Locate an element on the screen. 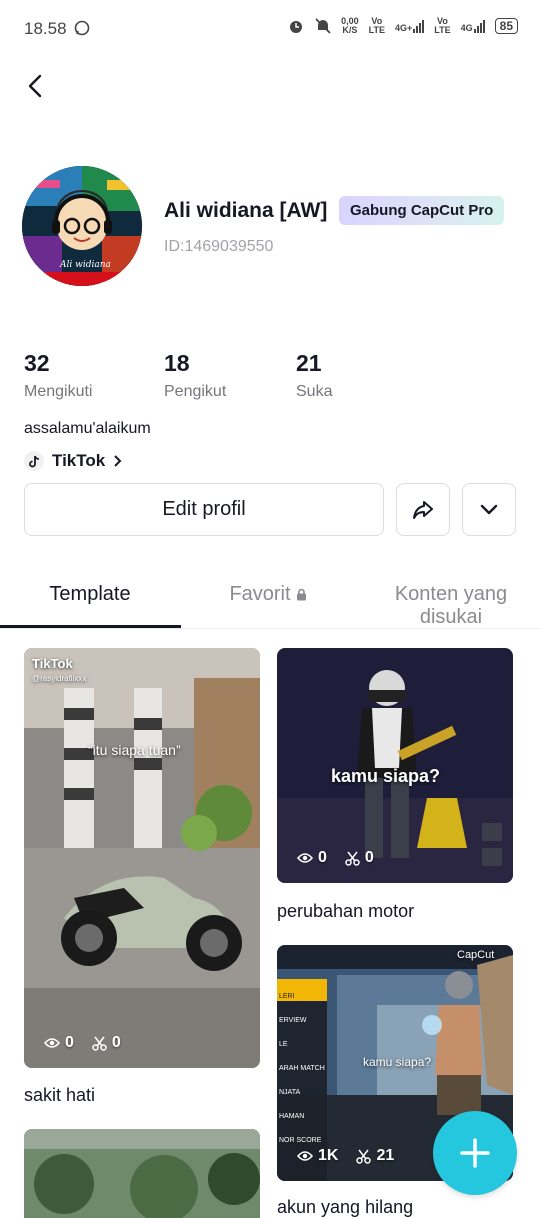 The width and height of the screenshot is (540, 1218). capcut-pro-badge: Gabung CapCut Pro is located at coordinates (422, 210).